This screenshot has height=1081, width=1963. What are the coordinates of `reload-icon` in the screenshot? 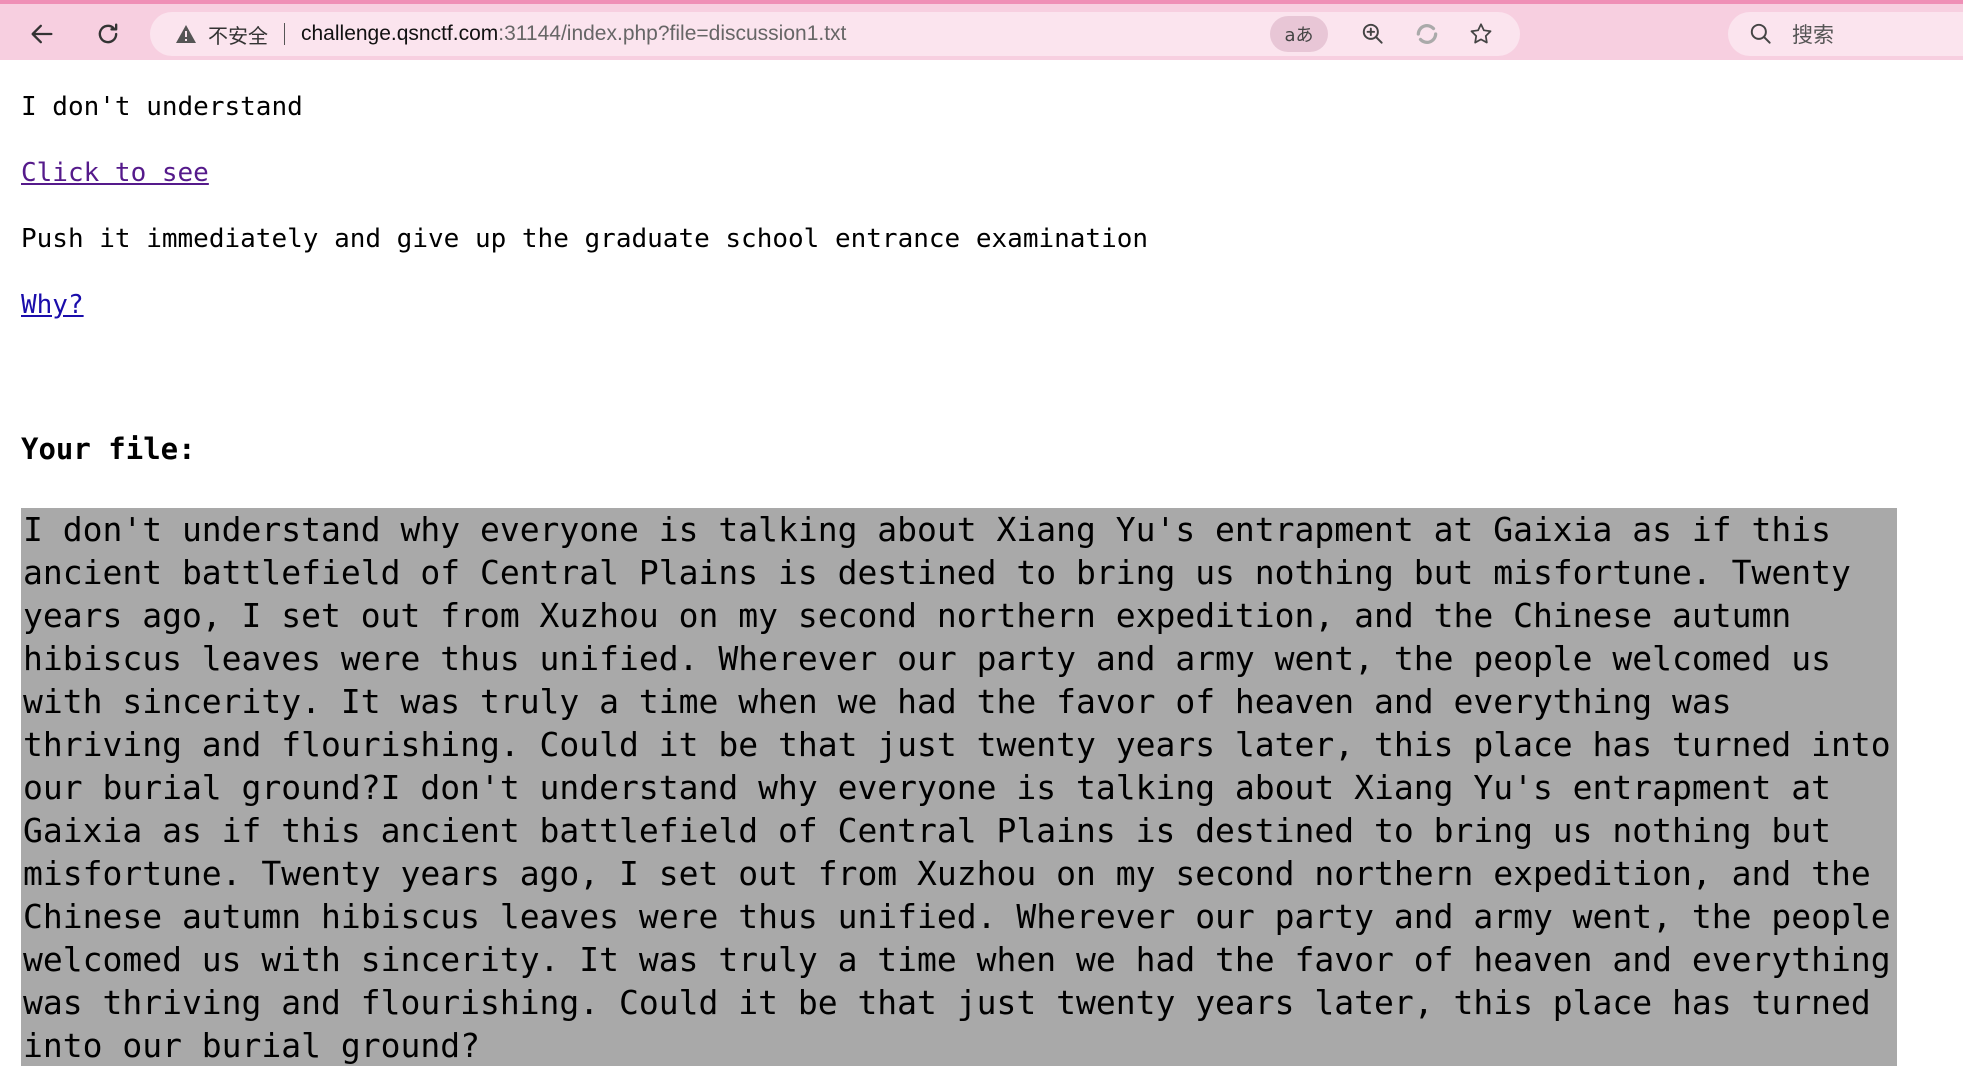 It's located at (108, 33).